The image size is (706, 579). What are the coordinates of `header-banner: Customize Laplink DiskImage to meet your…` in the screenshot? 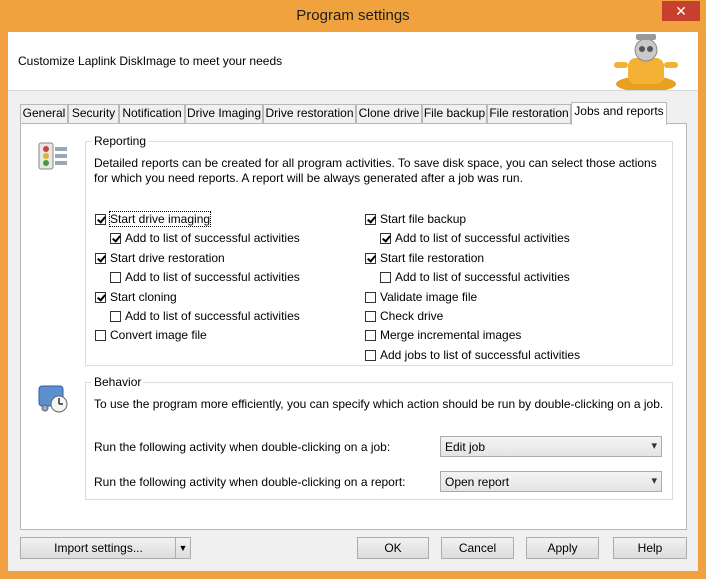 It's located at (353, 61).